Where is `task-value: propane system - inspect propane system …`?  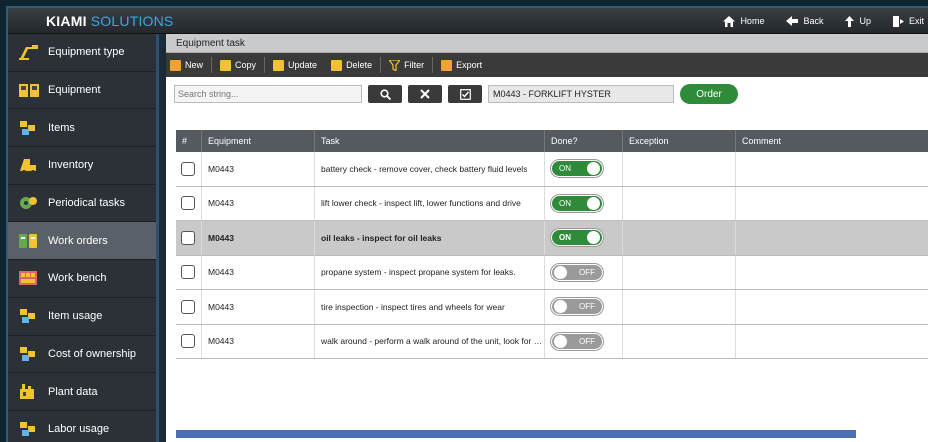 task-value: propane system - inspect propane system … is located at coordinates (418, 272).